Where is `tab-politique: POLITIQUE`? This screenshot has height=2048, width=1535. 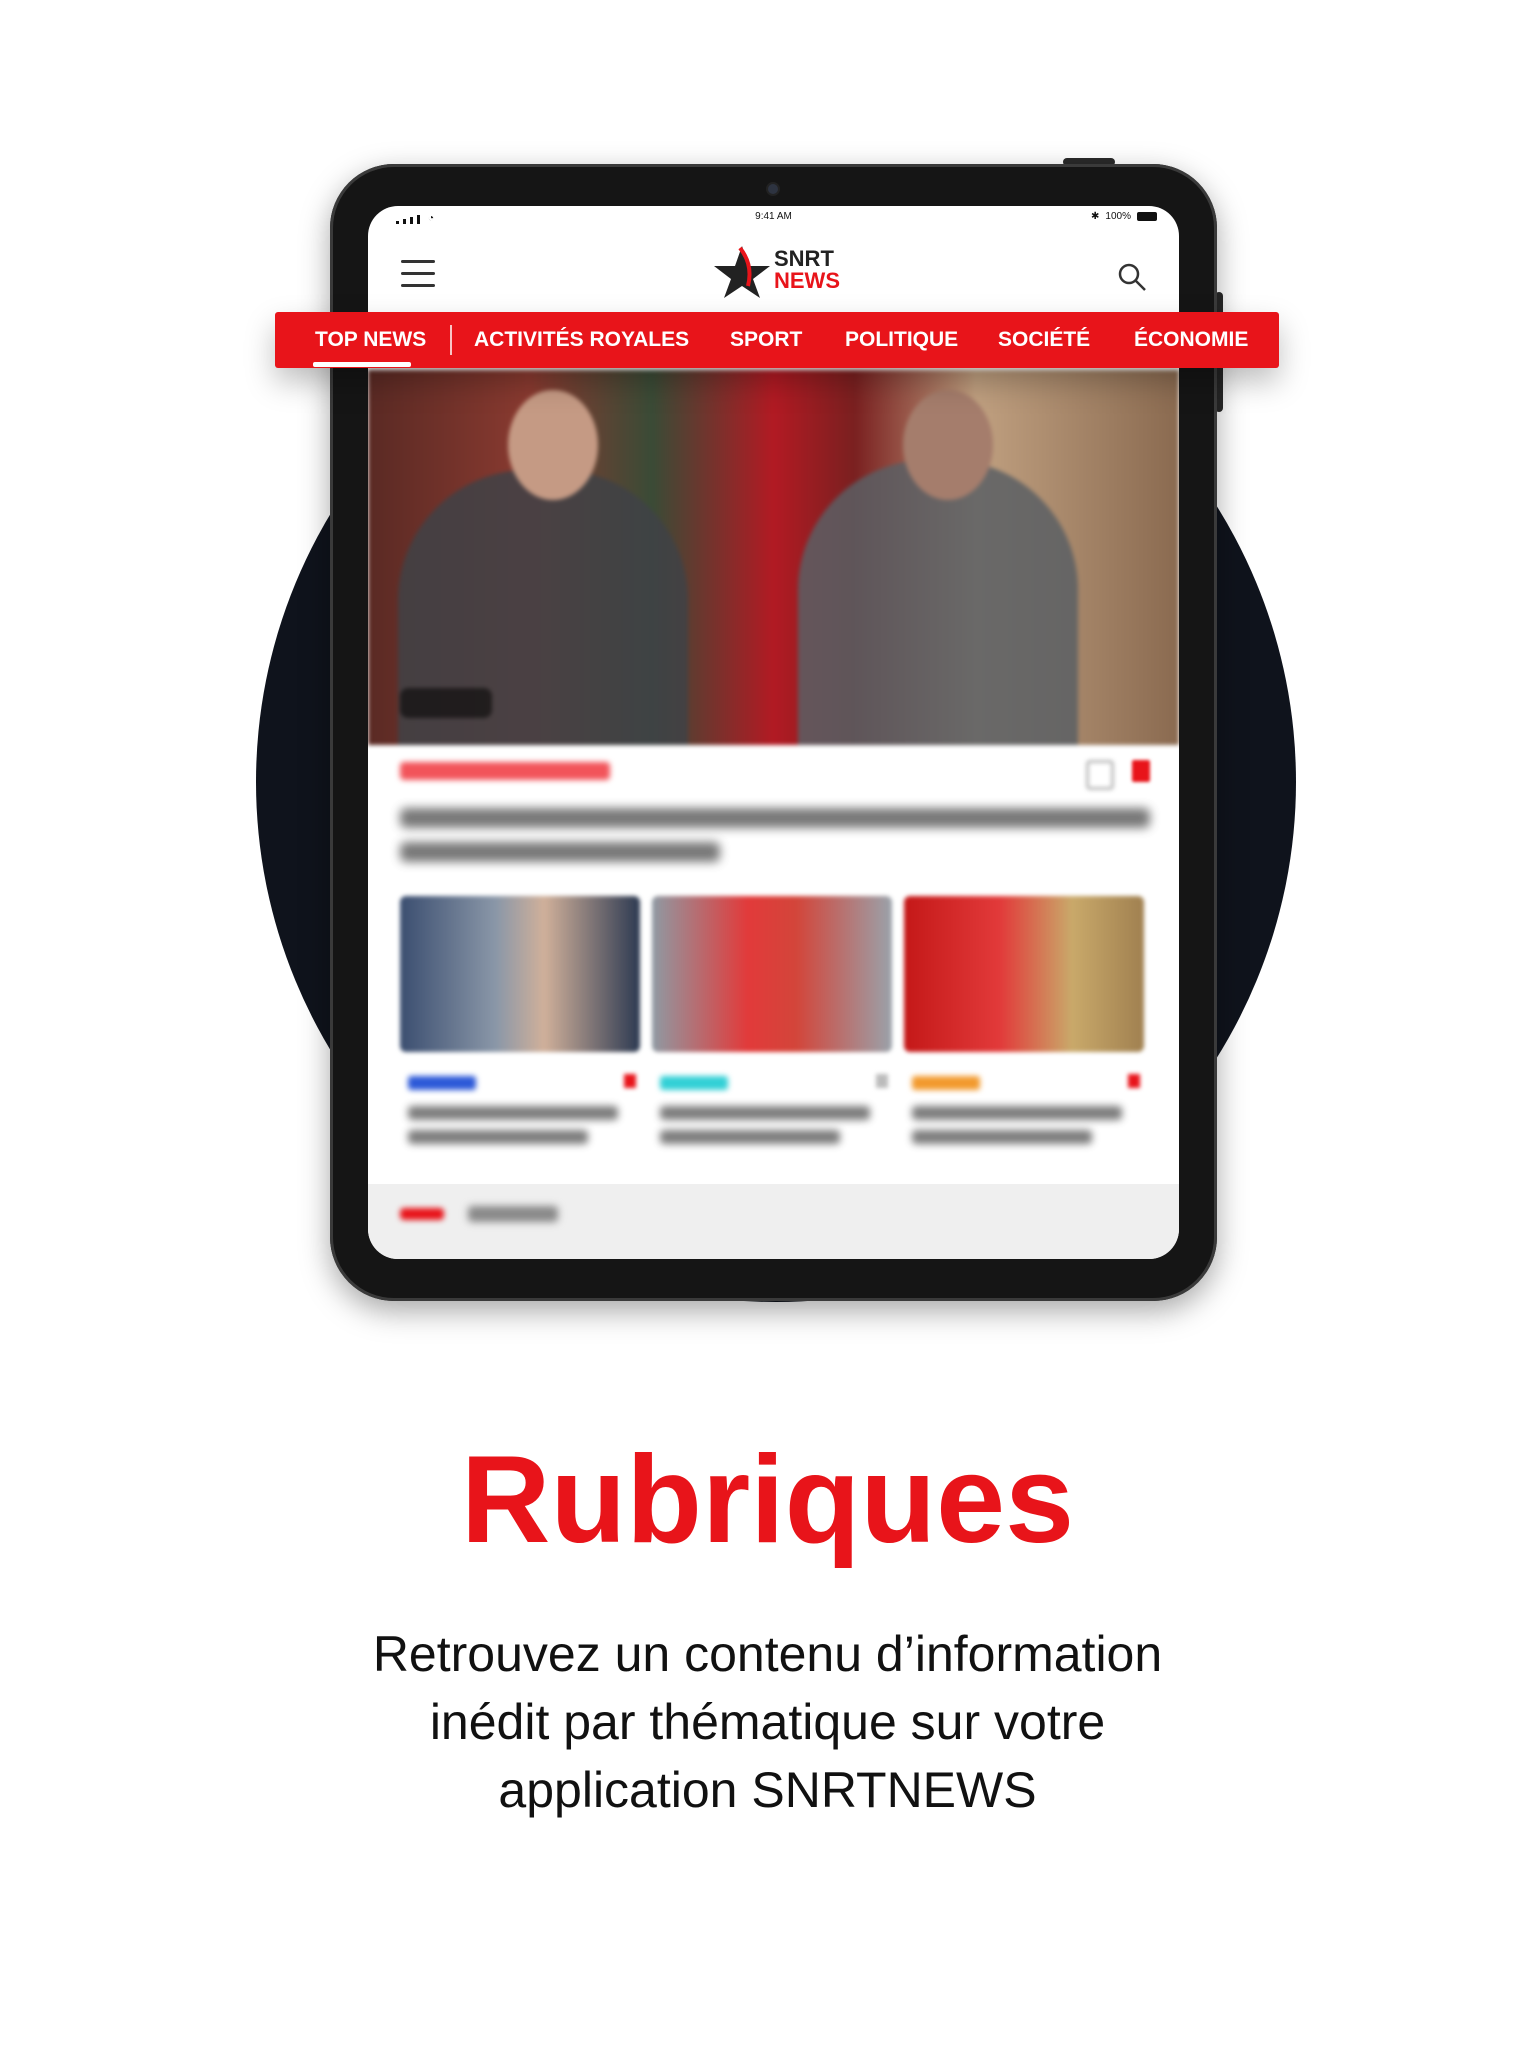
tab-politique: POLITIQUE is located at coordinates (901, 340).